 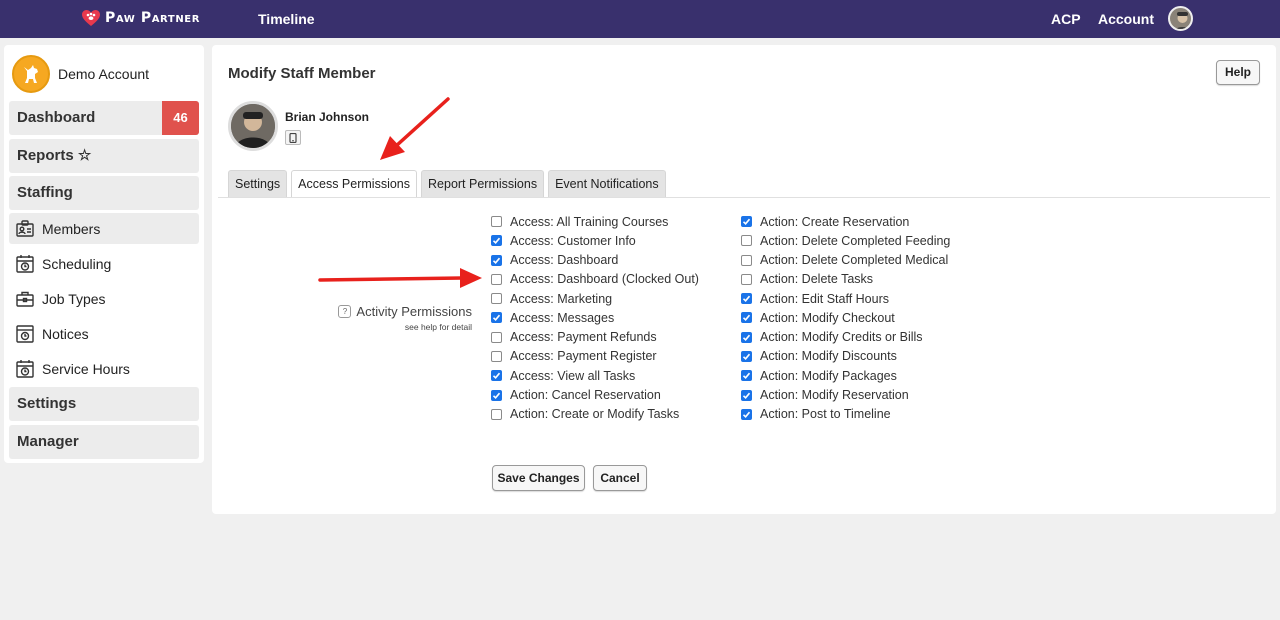 I want to click on permission-label: Access: View all Tasks, so click(x=573, y=375).